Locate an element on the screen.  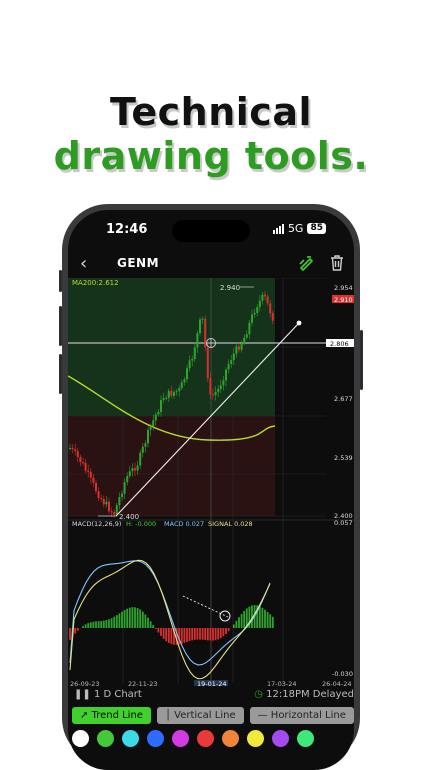
ticker-symbol: GENM is located at coordinates (138, 263).